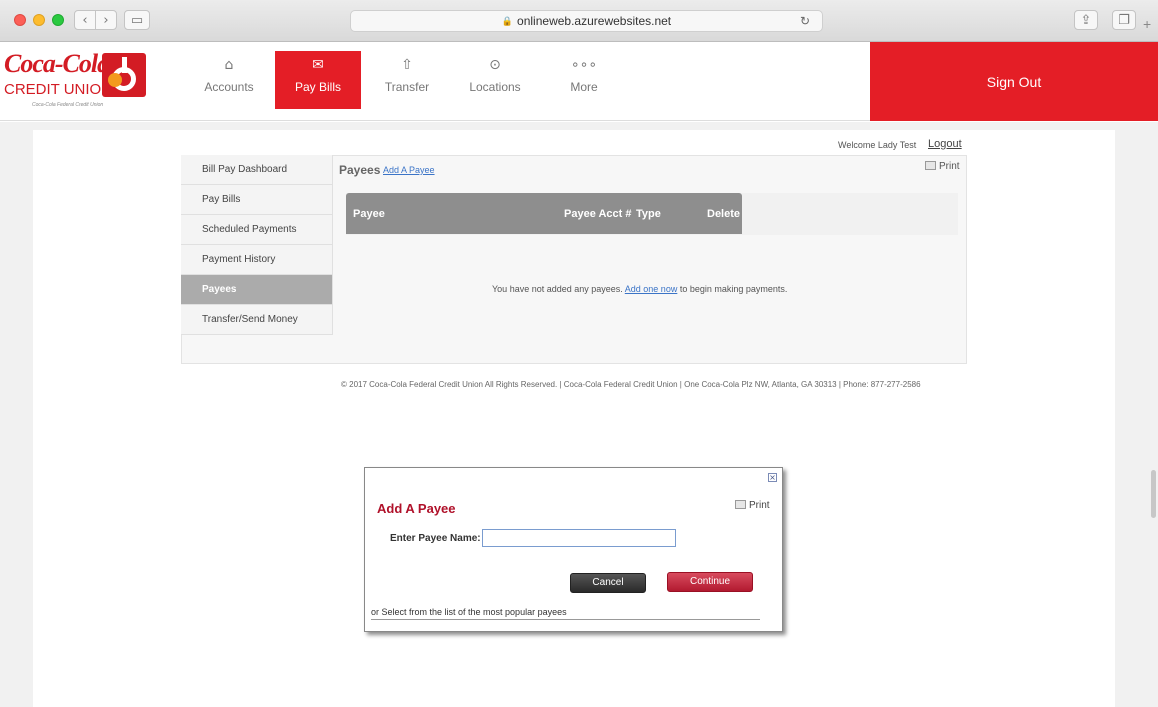  What do you see at coordinates (710, 582) in the screenshot?
I see `continue-button: Continue` at bounding box center [710, 582].